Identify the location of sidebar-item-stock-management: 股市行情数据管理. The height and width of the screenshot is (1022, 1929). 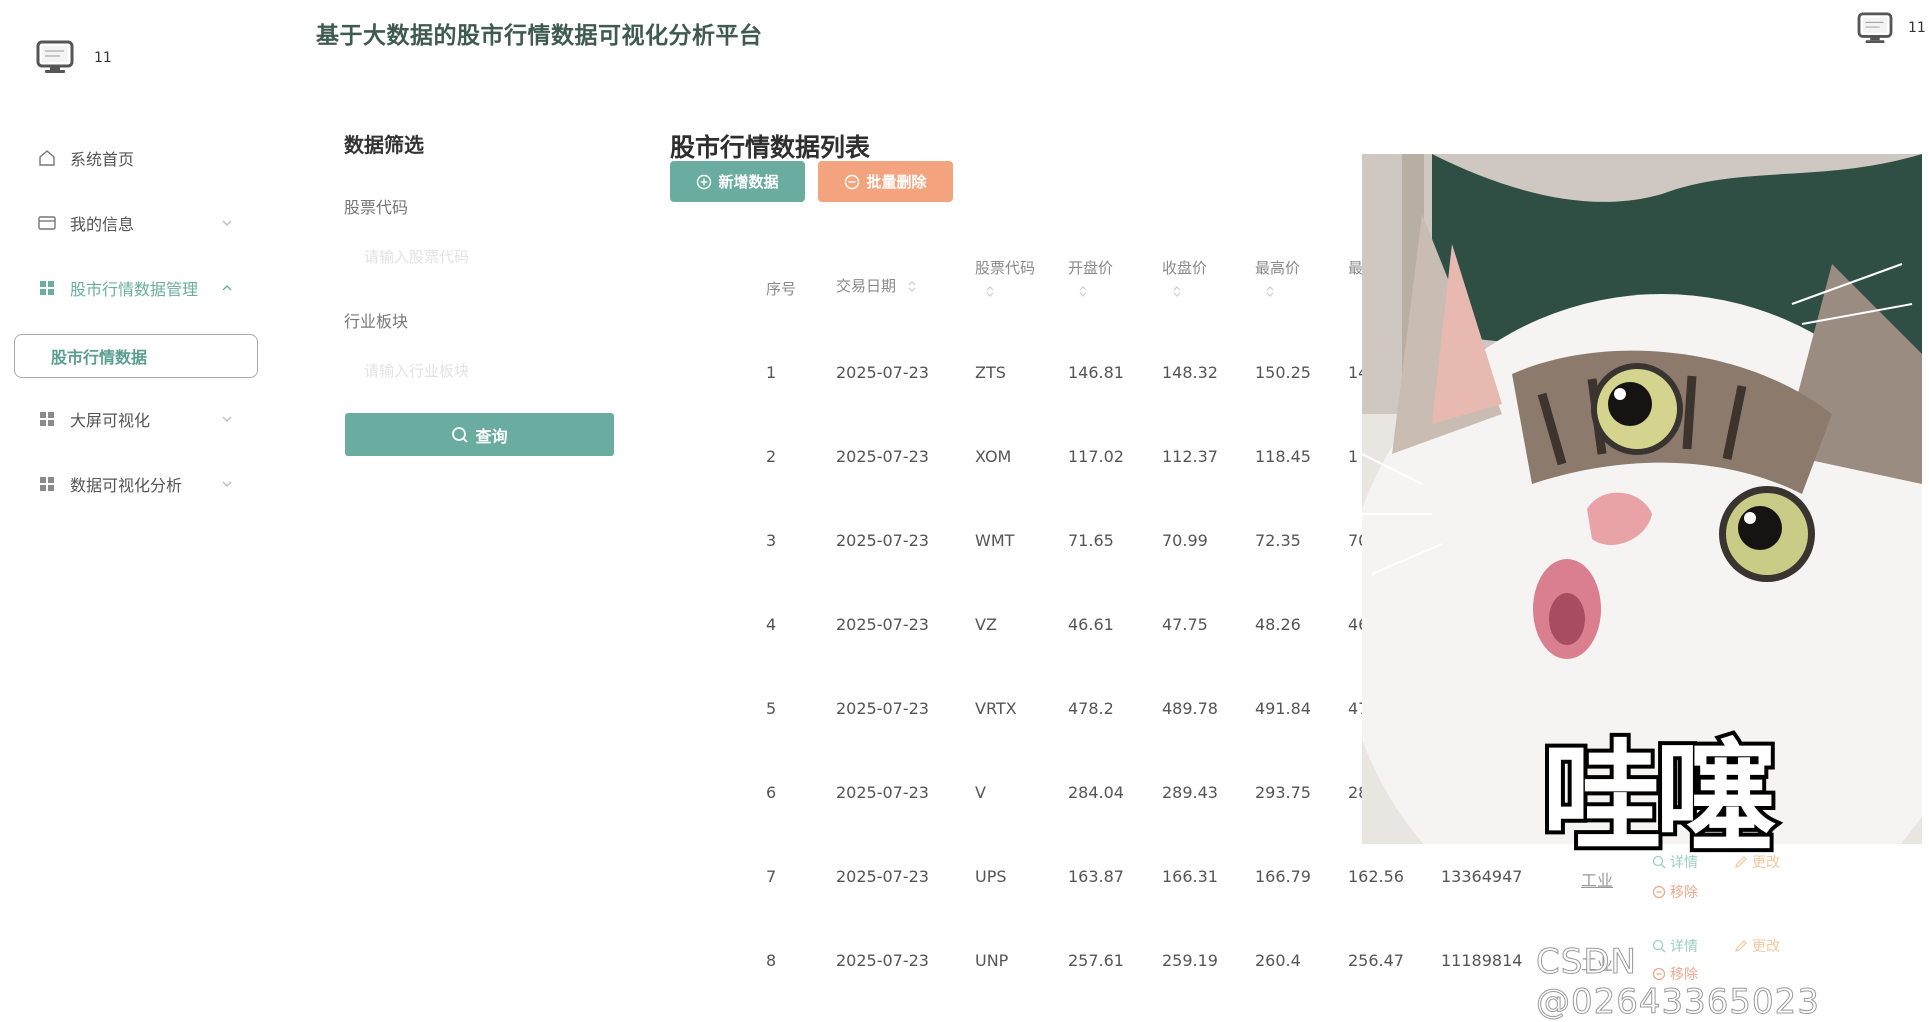
(149, 288).